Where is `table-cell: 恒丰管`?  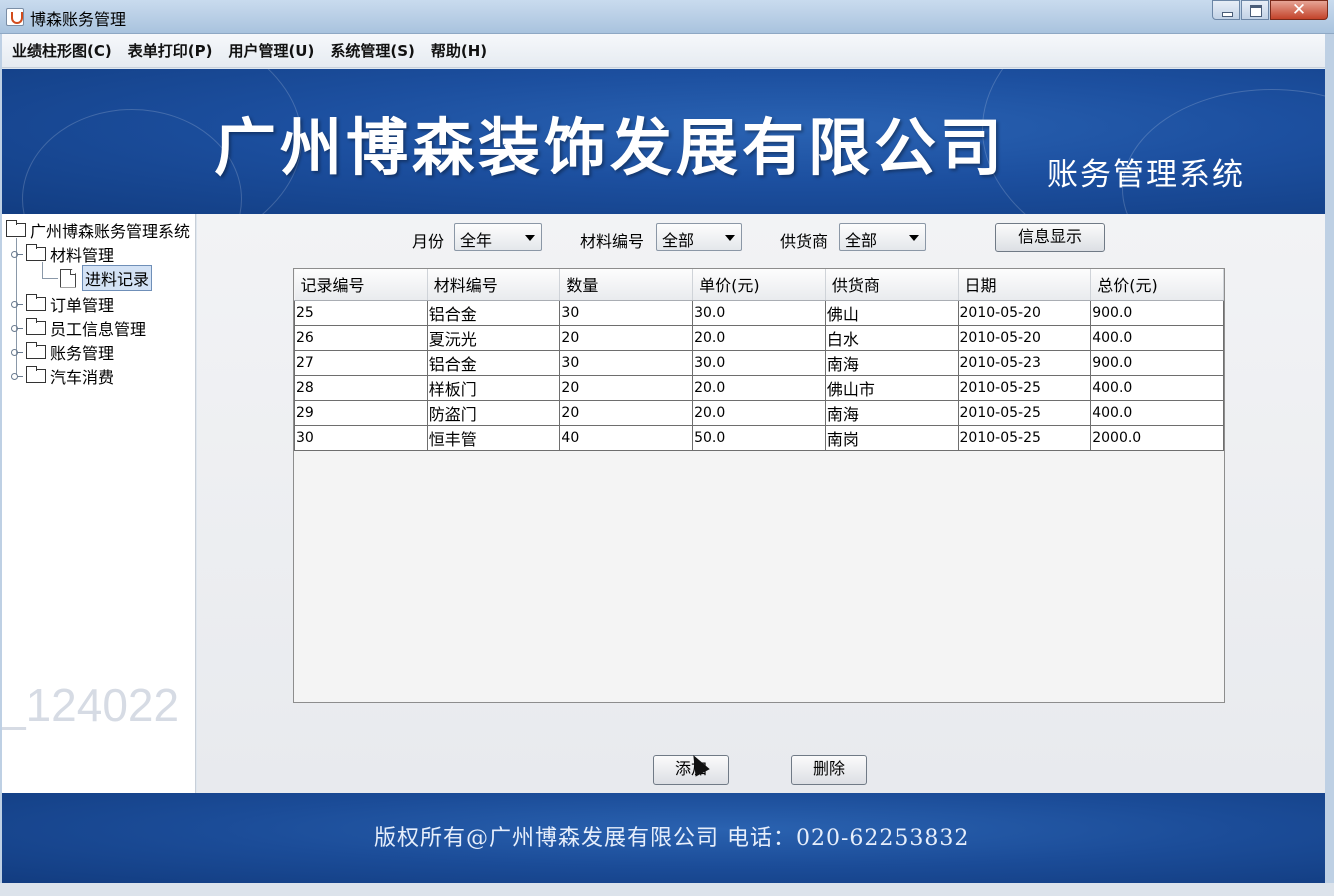 table-cell: 恒丰管 is located at coordinates (493, 437).